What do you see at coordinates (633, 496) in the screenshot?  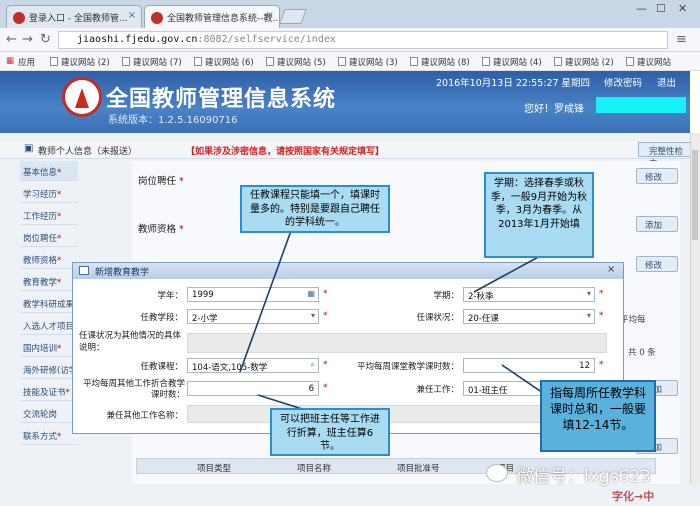 I see `bottom-text: 字化→中` at bounding box center [633, 496].